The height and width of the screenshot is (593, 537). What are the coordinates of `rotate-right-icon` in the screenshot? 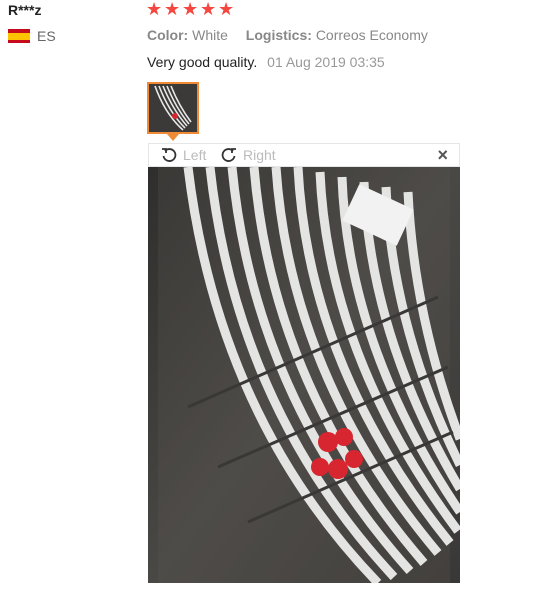 It's located at (228, 155).